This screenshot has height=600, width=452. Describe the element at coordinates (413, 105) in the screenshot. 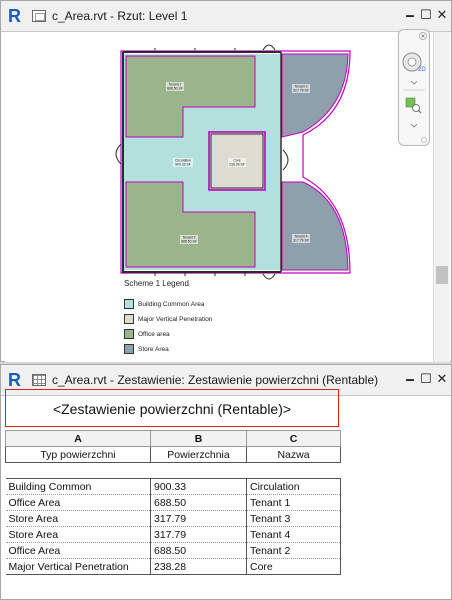

I see `zoom-icon` at that location.